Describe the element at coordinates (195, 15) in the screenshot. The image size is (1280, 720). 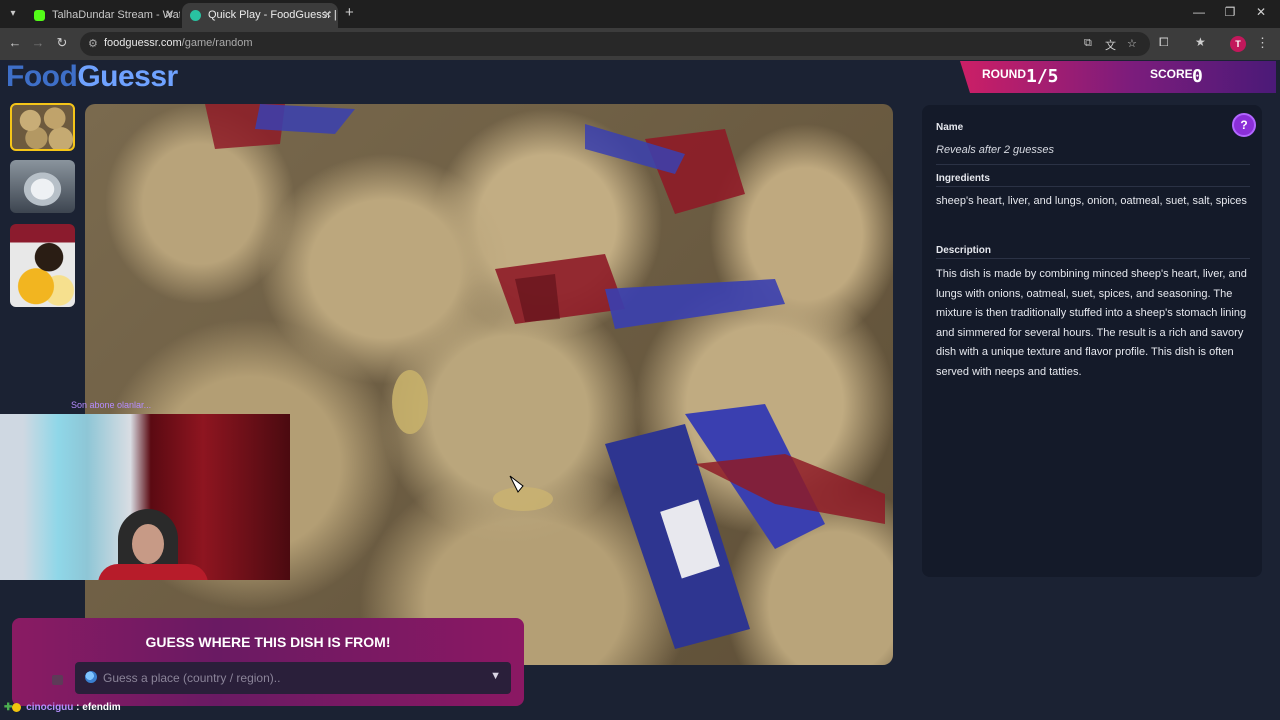
I see `foodguessr-favicon-icon` at that location.